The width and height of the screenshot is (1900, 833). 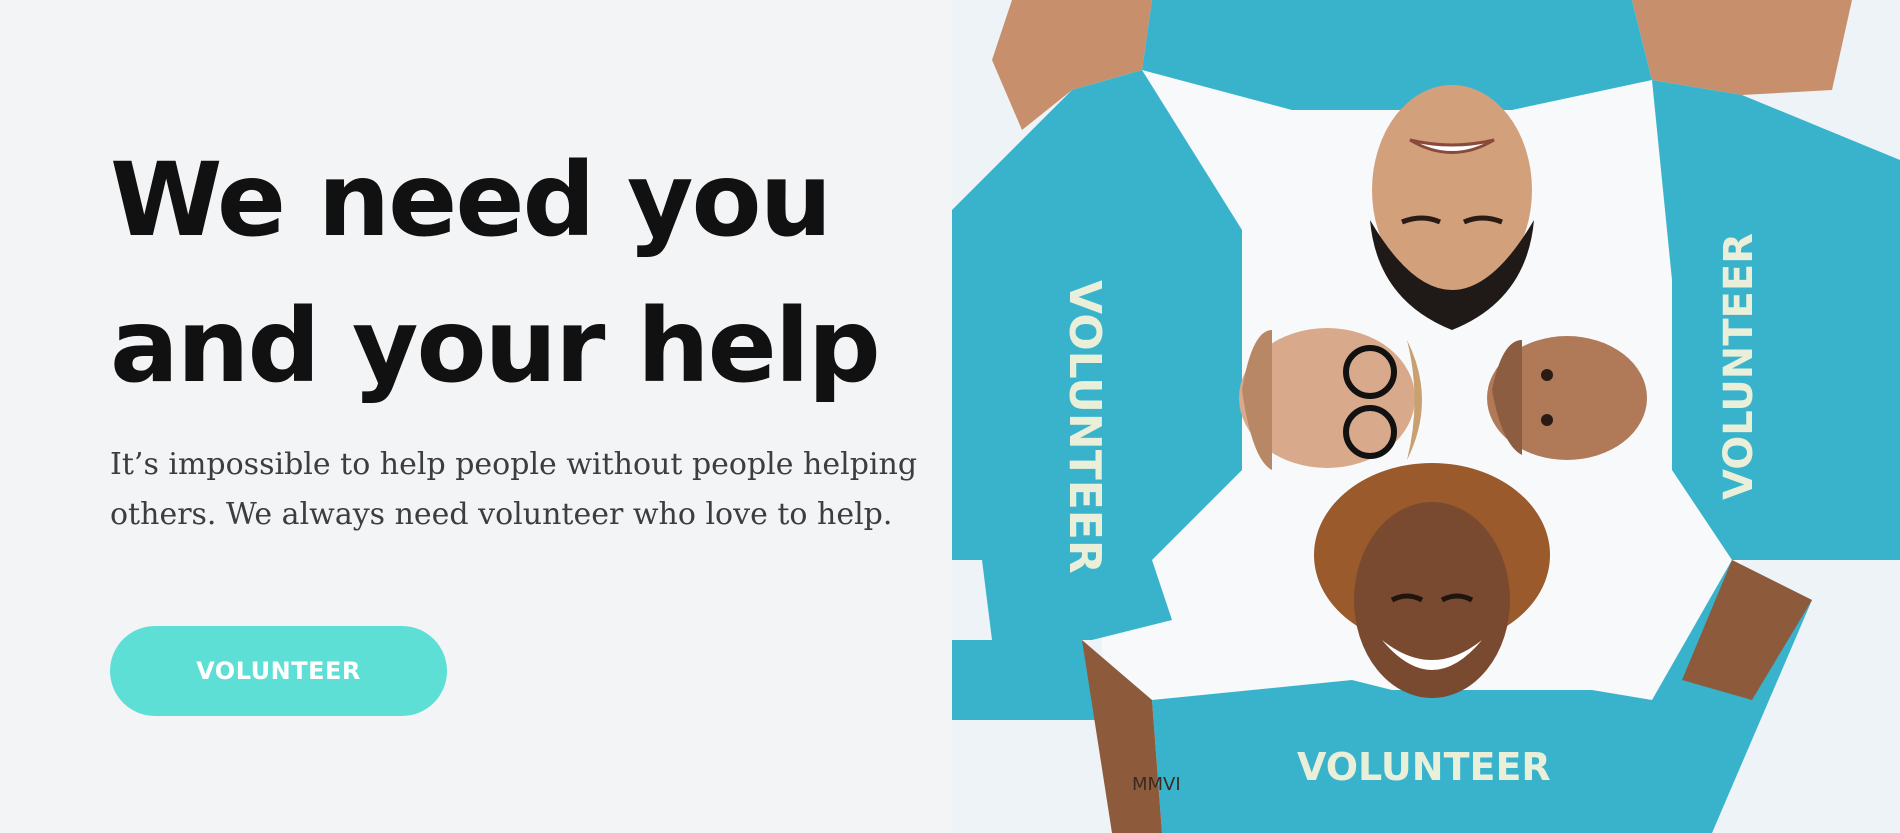 I want to click on right-shirt-text: VOLUNTEER, so click(x=1739, y=366).